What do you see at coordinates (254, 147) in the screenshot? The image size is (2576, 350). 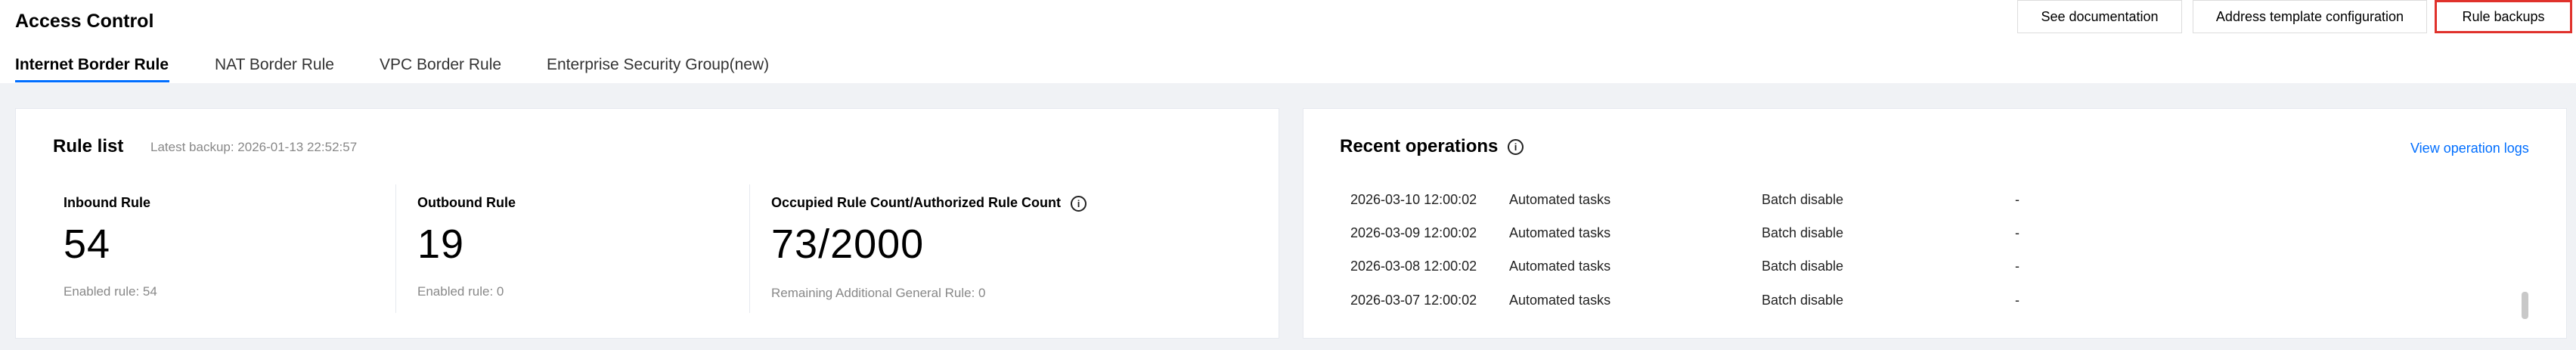 I see `latest-backup-text: Latest backup: 2026-01-13 22:52:57` at bounding box center [254, 147].